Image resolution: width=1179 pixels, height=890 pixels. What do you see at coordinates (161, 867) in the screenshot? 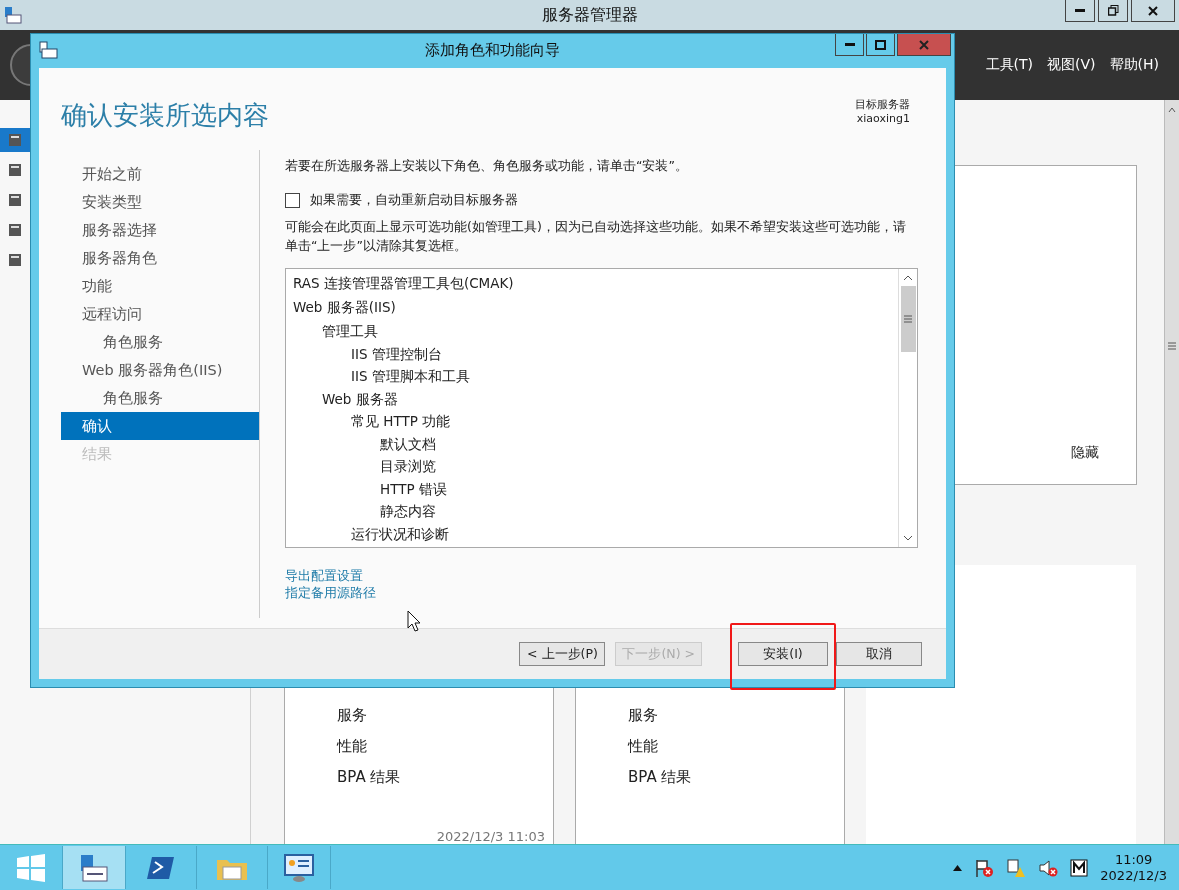
I see `powershell-icon` at bounding box center [161, 867].